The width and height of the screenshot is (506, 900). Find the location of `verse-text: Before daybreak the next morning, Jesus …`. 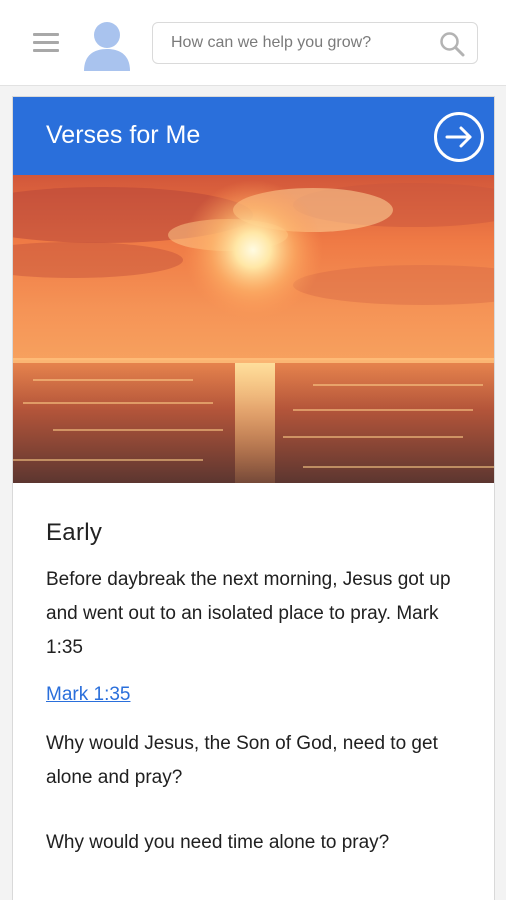

verse-text: Before daybreak the next morning, Jesus … is located at coordinates (248, 613).